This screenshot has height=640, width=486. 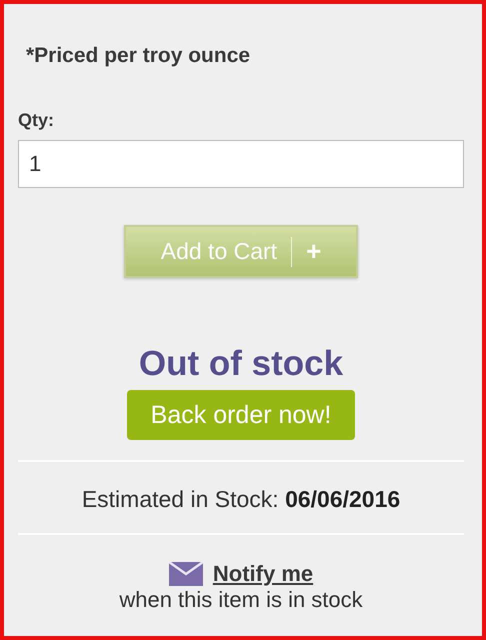 What do you see at coordinates (185, 574) in the screenshot?
I see `envelope-icon` at bounding box center [185, 574].